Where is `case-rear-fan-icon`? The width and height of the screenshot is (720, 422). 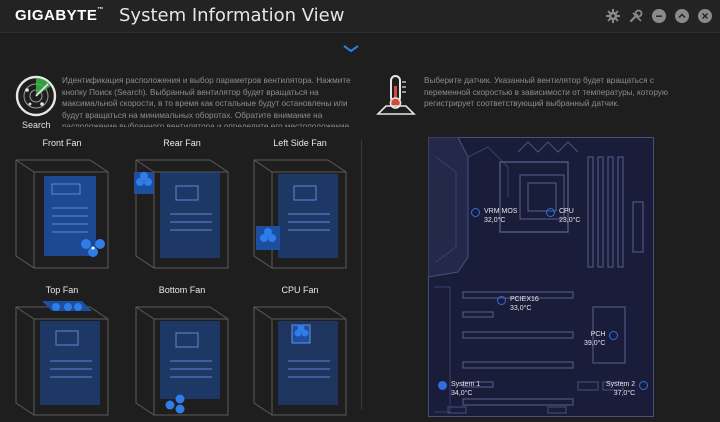
case-rear-fan-icon is located at coordinates (181, 214).